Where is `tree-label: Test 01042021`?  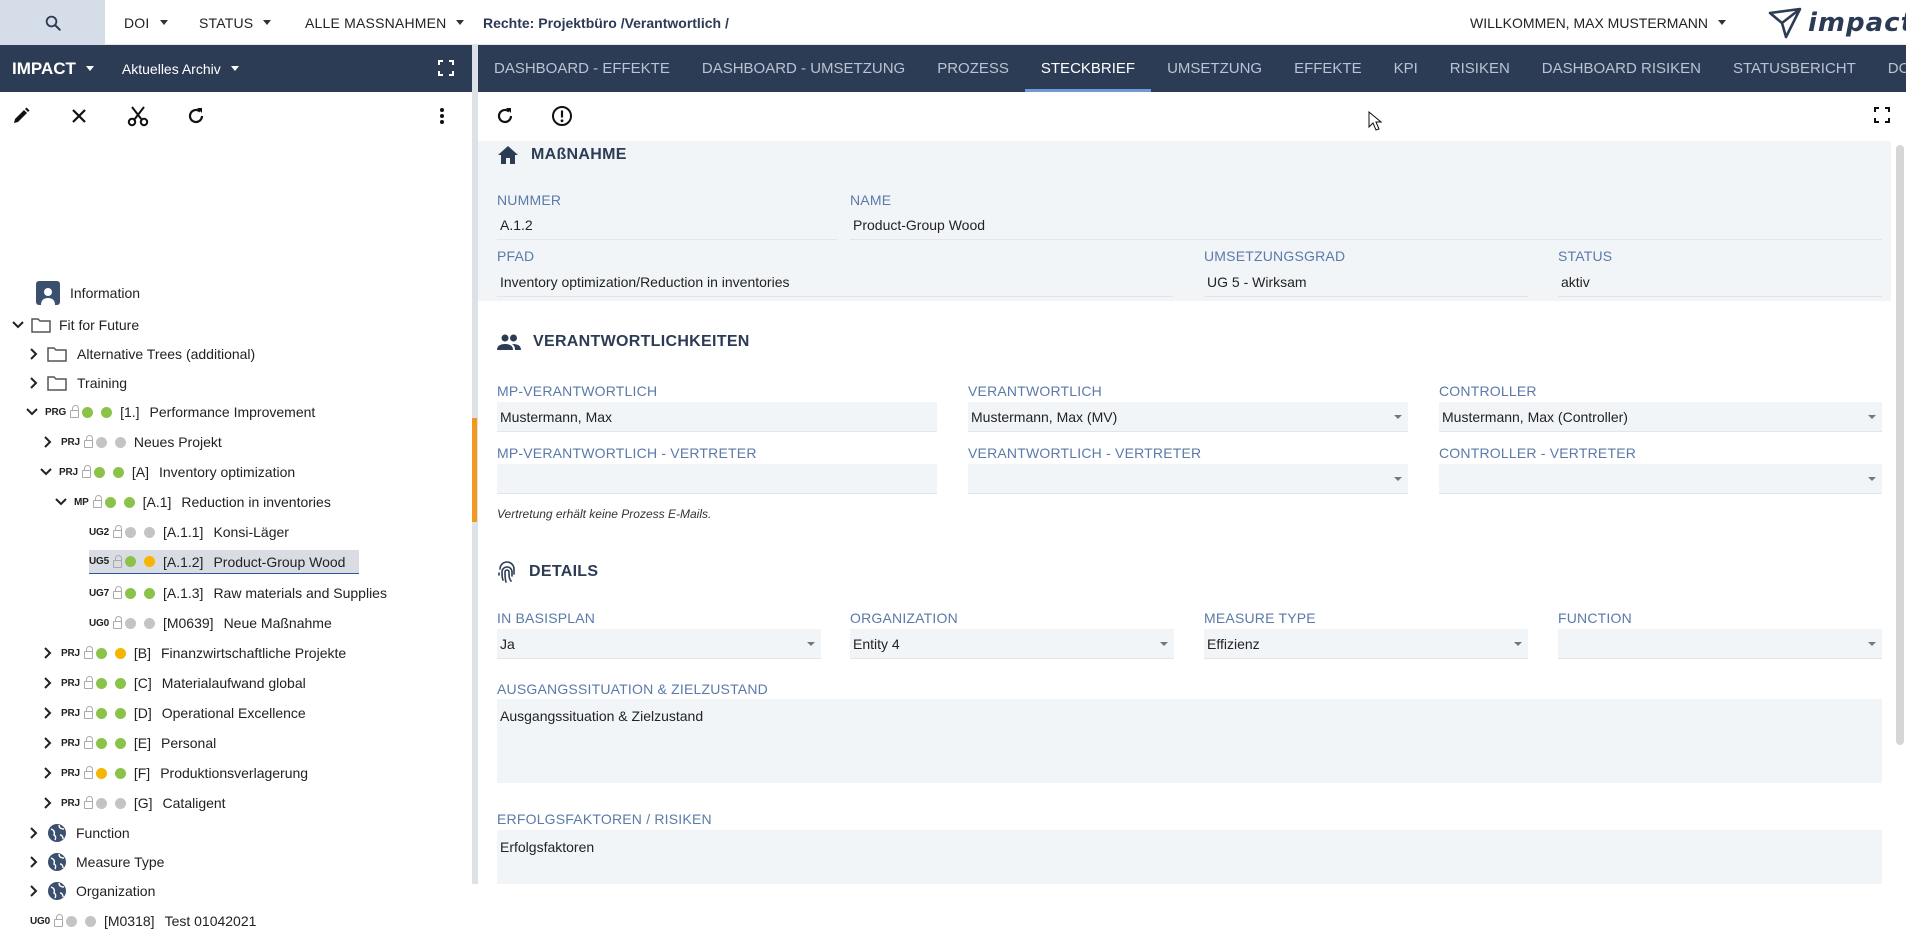 tree-label: Test 01042021 is located at coordinates (210, 921).